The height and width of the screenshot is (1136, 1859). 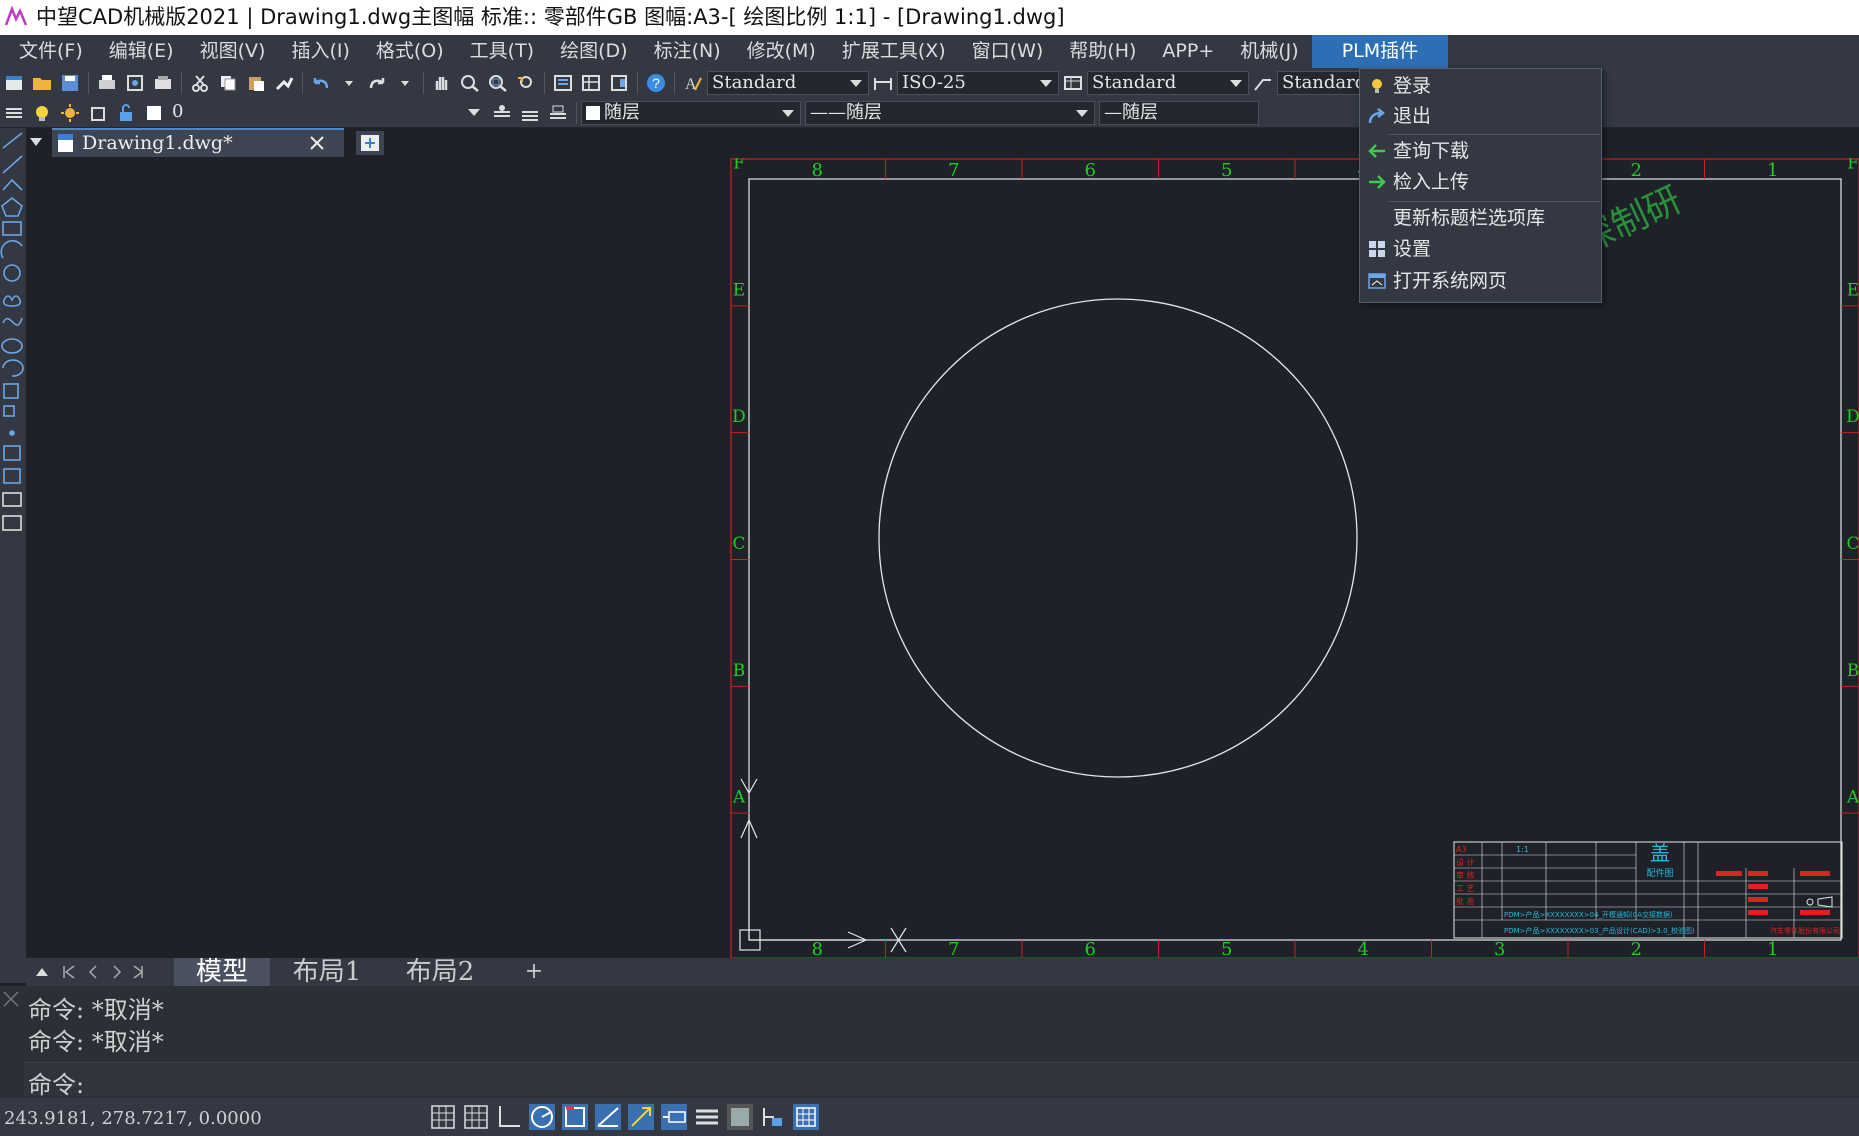 What do you see at coordinates (563, 83) in the screenshot?
I see `properties-icon` at bounding box center [563, 83].